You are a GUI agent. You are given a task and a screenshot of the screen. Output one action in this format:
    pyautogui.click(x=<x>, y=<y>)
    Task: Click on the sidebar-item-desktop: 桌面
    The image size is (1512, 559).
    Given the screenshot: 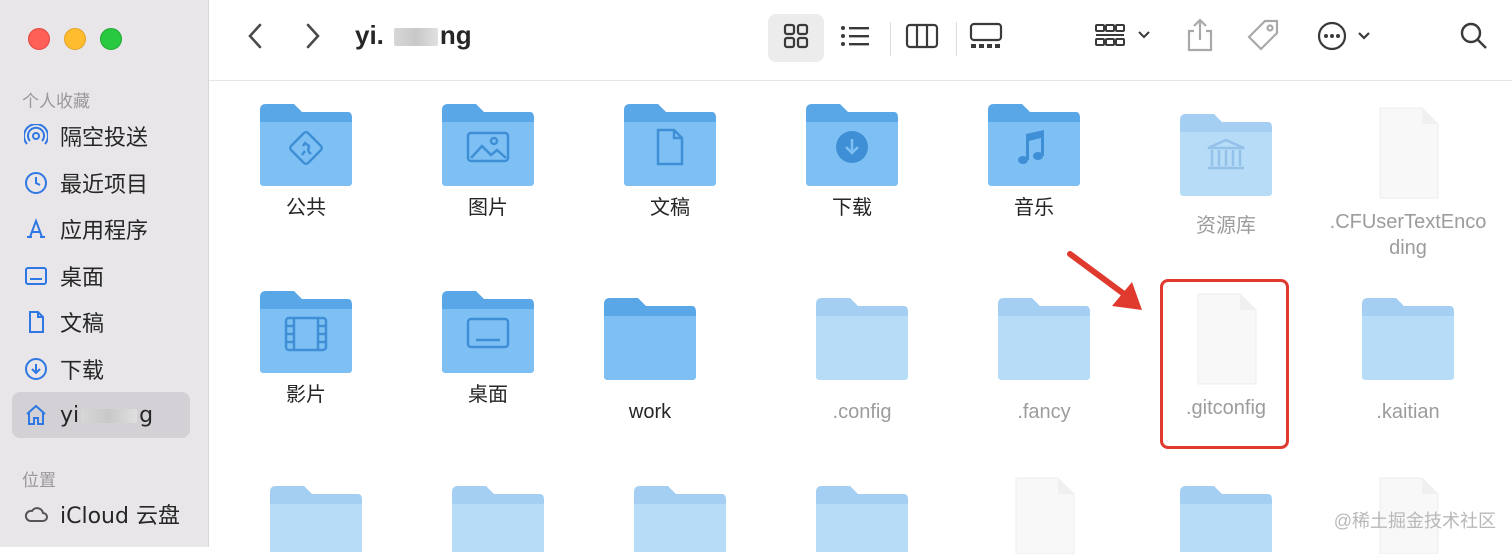 What is the action you would take?
    pyautogui.click(x=101, y=276)
    